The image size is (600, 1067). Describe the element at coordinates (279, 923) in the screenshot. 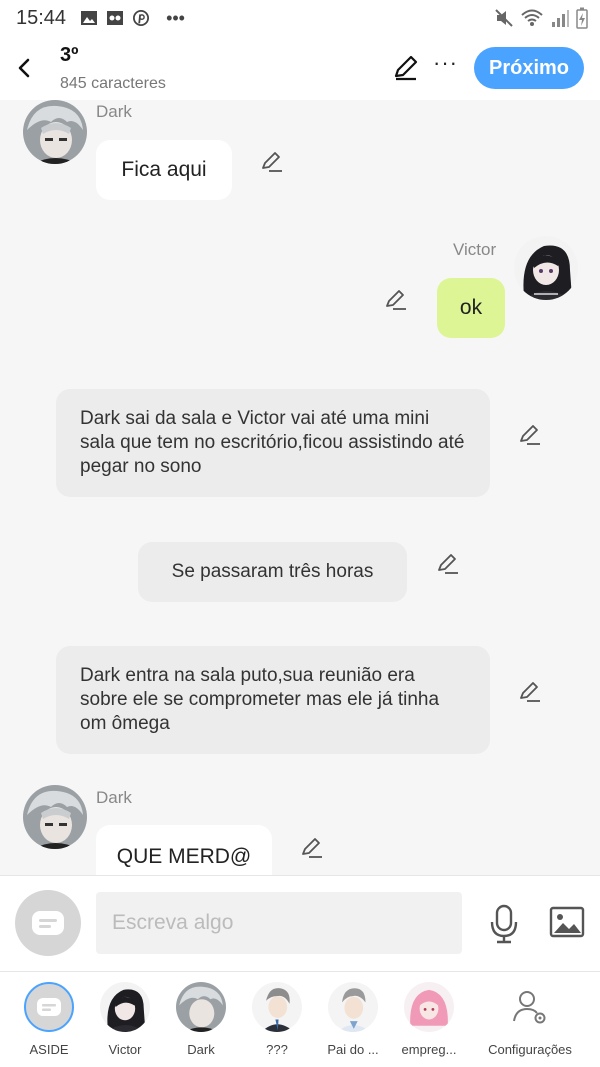

I see `message-input` at that location.